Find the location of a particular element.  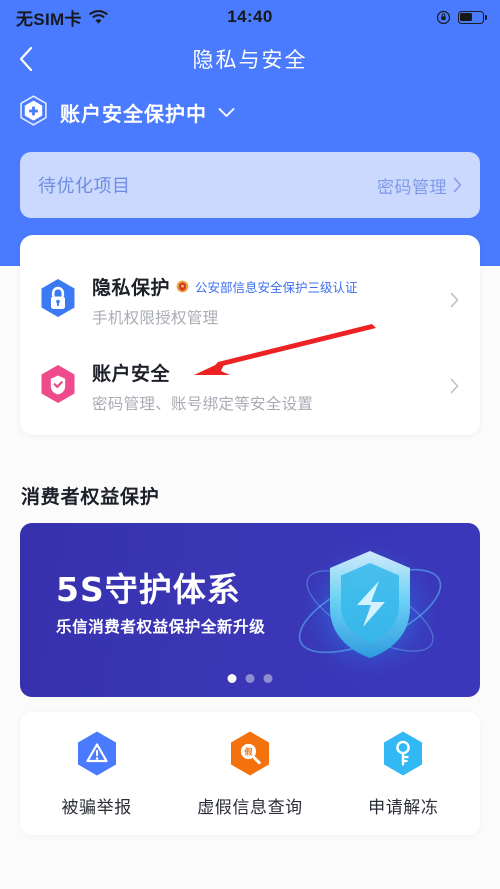

security-row-account: 账户安全 密码管理、账号绑定等安全设置 is located at coordinates (250, 386).